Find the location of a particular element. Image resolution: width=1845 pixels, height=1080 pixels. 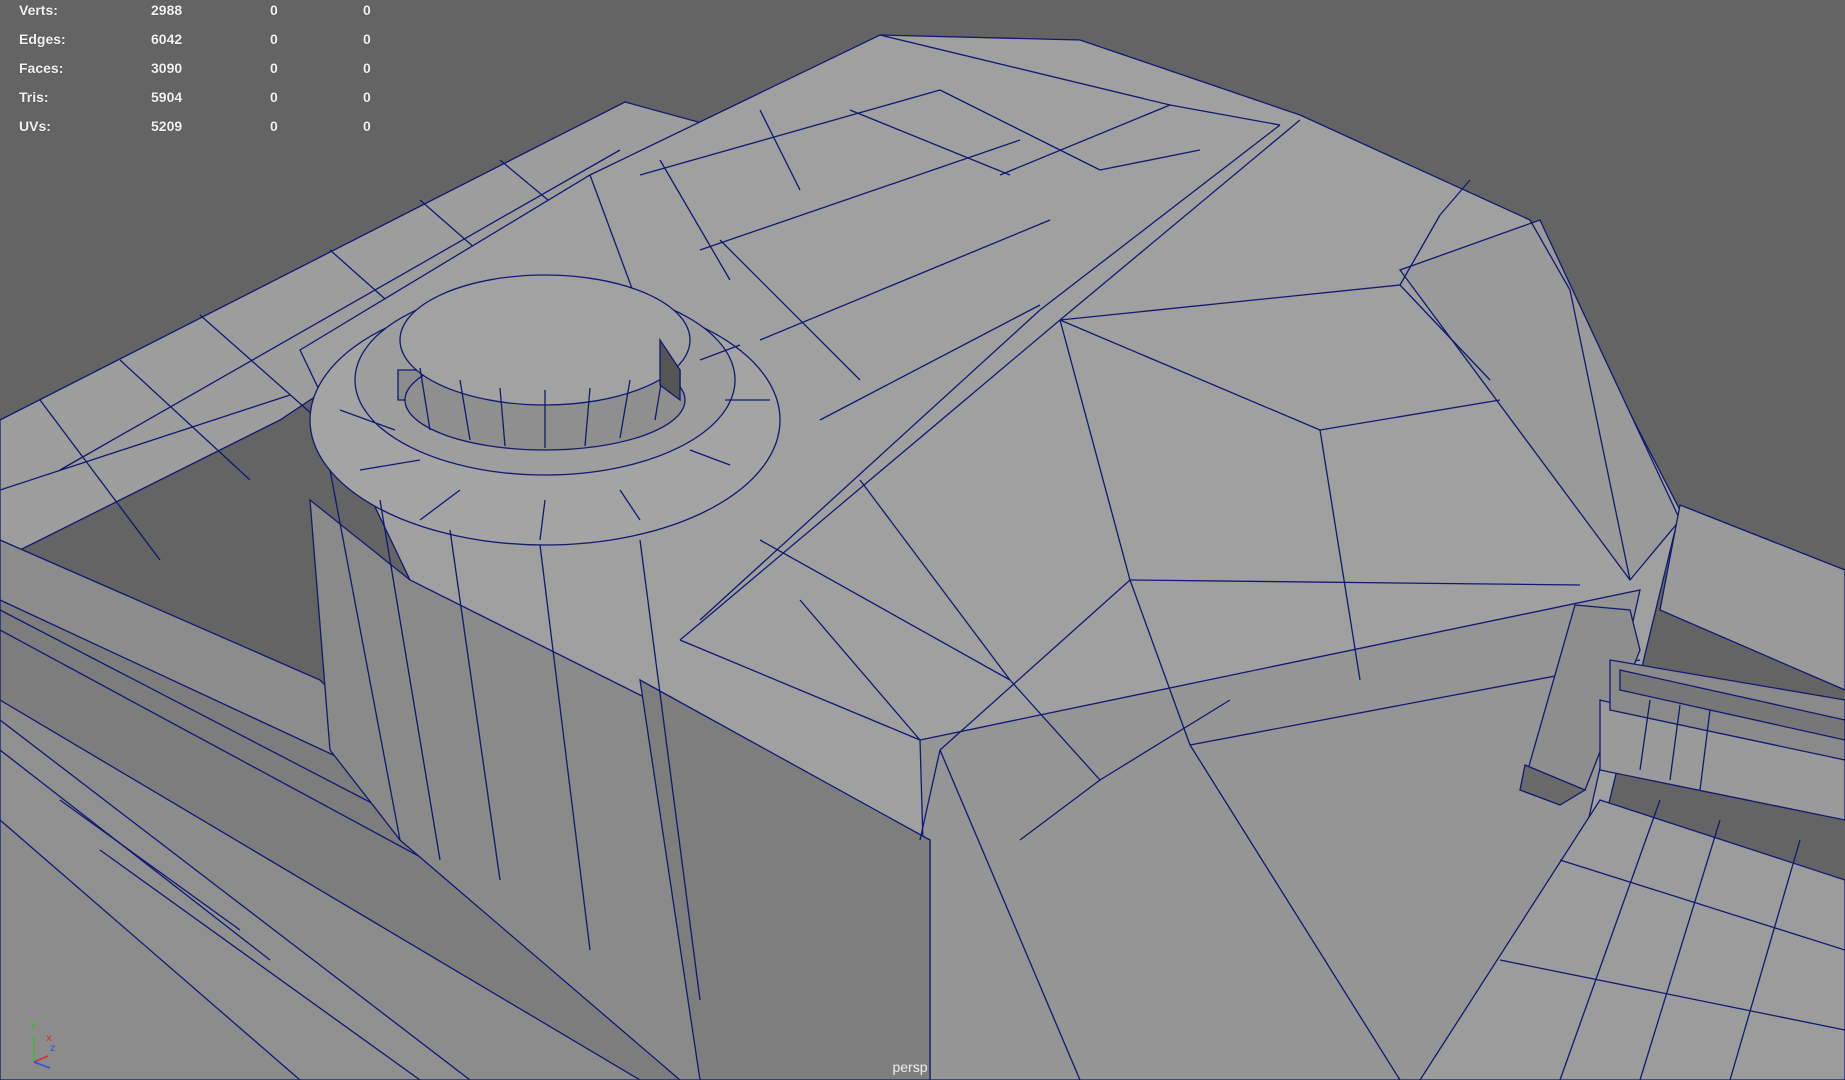

hud-value: 3090 is located at coordinates (167, 68).